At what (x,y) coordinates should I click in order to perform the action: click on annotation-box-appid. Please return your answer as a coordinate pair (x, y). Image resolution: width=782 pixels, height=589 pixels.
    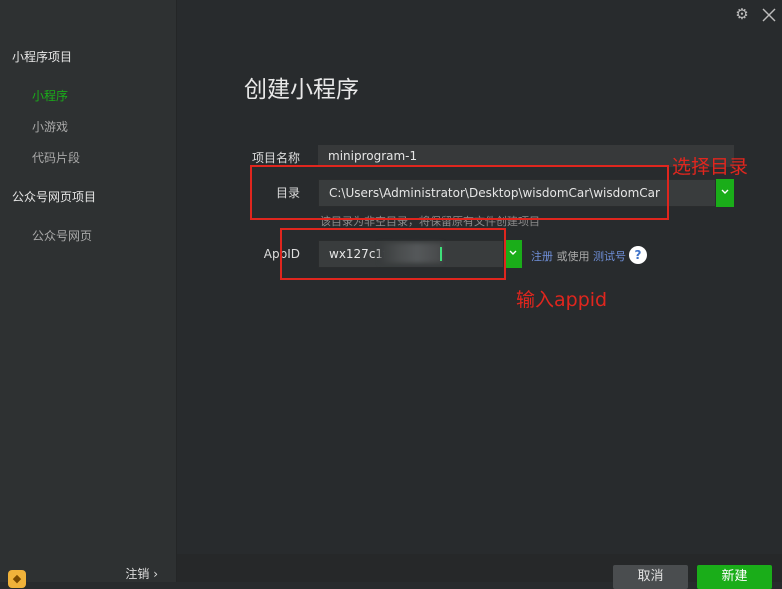
    Looking at the image, I should click on (393, 254).